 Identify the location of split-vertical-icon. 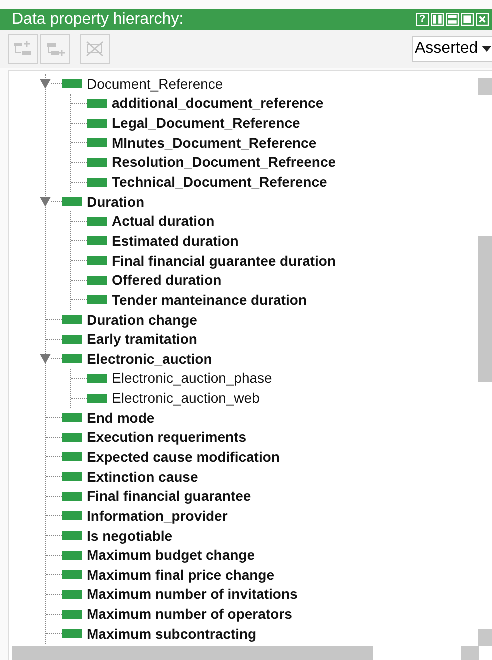
(437, 19).